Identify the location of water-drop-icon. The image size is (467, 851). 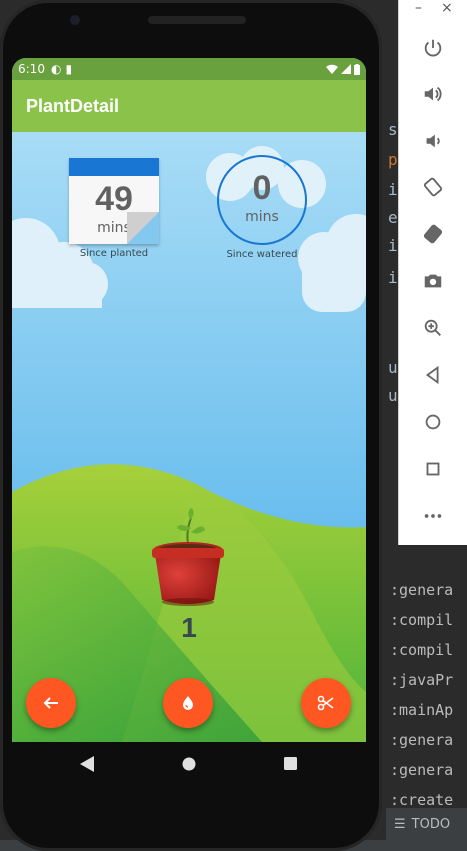
(188, 703).